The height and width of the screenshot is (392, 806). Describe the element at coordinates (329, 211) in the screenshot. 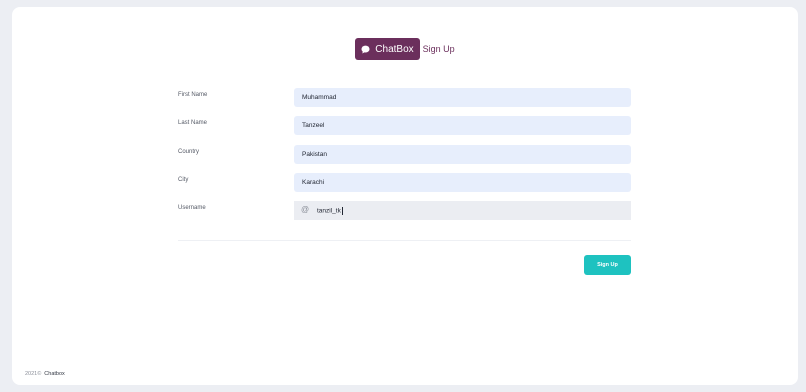

I see `username-value: tanzil_tk` at that location.